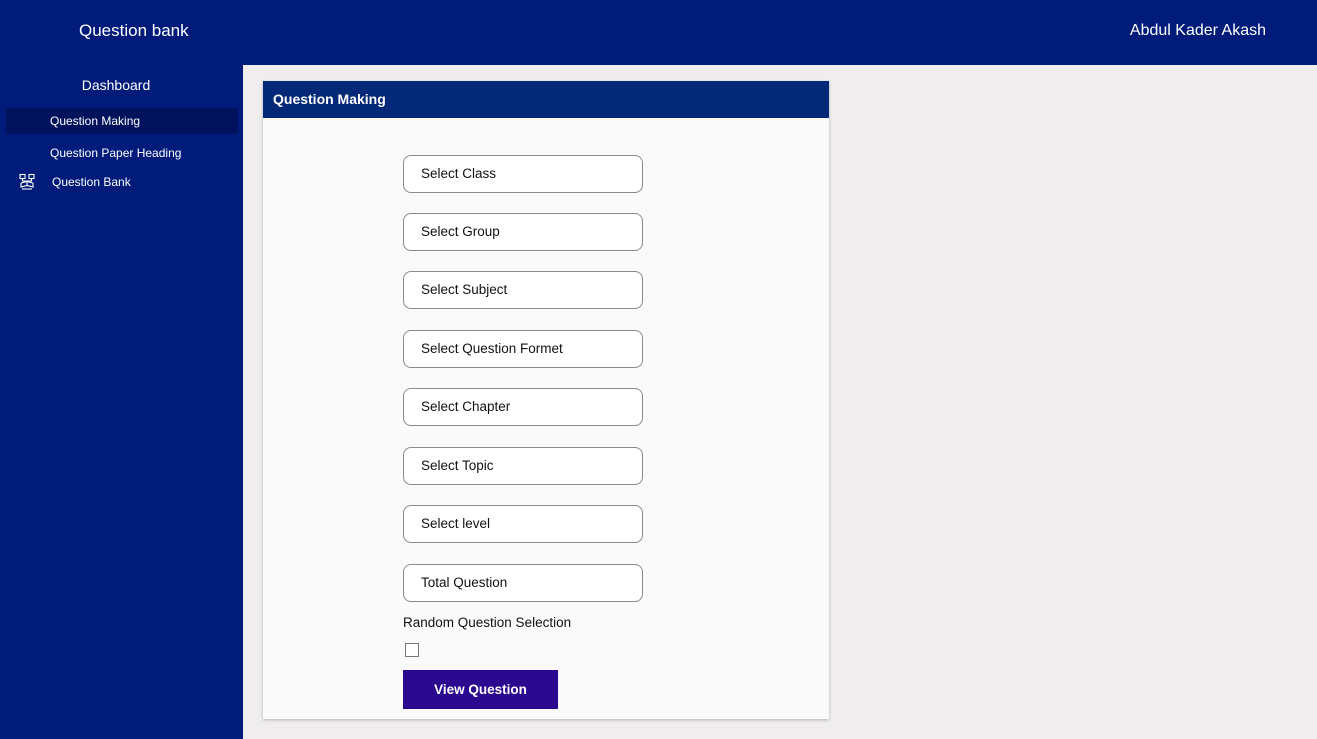  Describe the element at coordinates (480, 689) in the screenshot. I see `view-question-button: View Question` at that location.